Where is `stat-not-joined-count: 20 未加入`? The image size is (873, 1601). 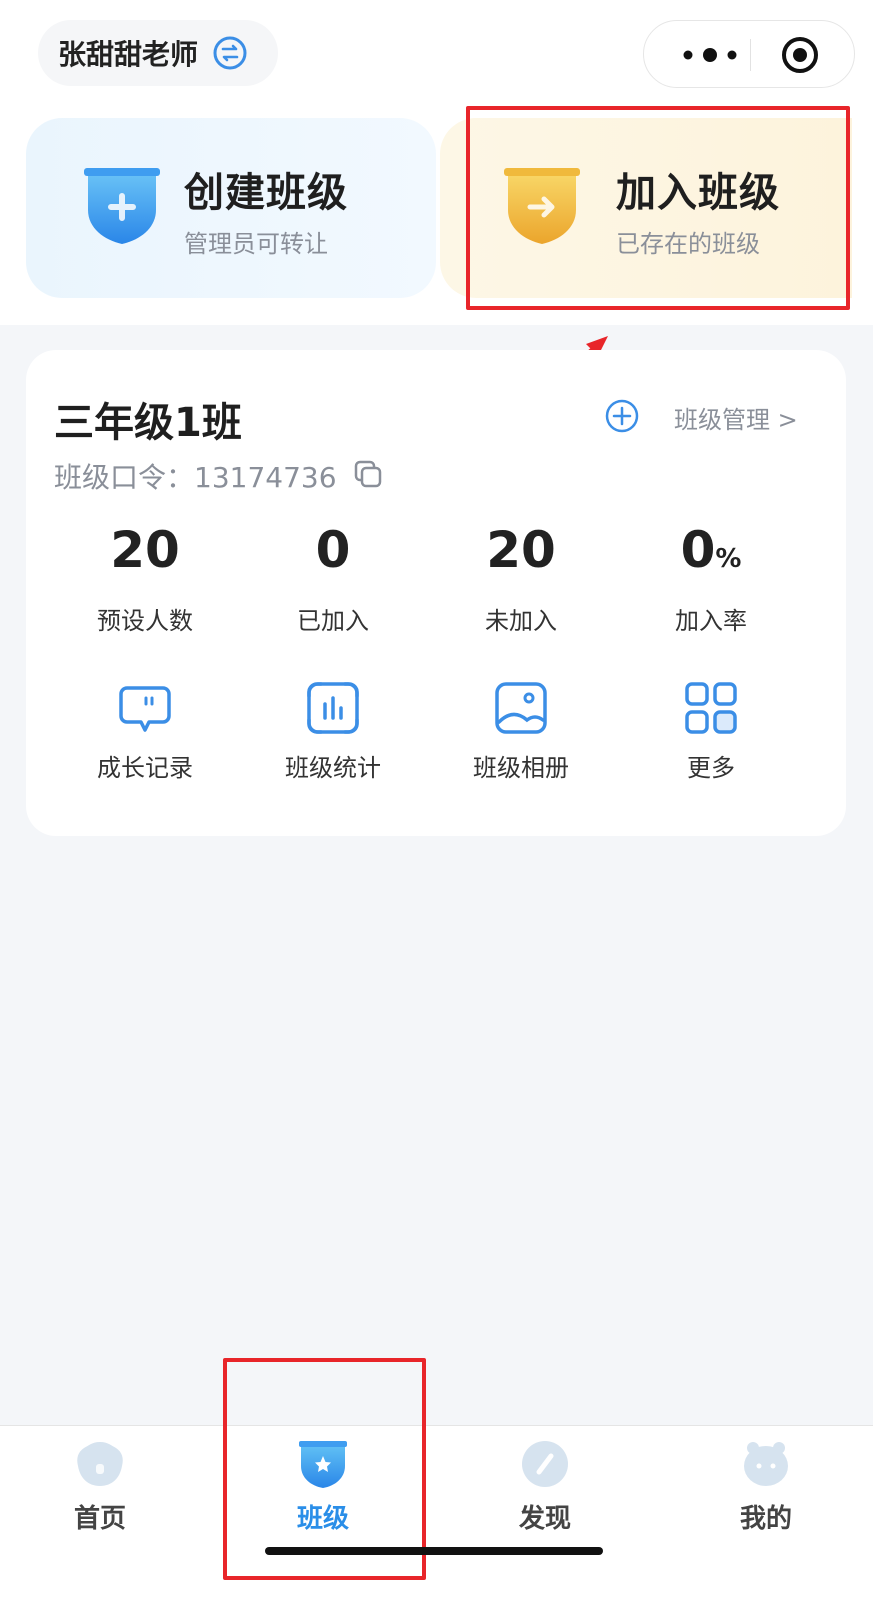
stat-not-joined-count: 20 未加入 is located at coordinates (521, 578).